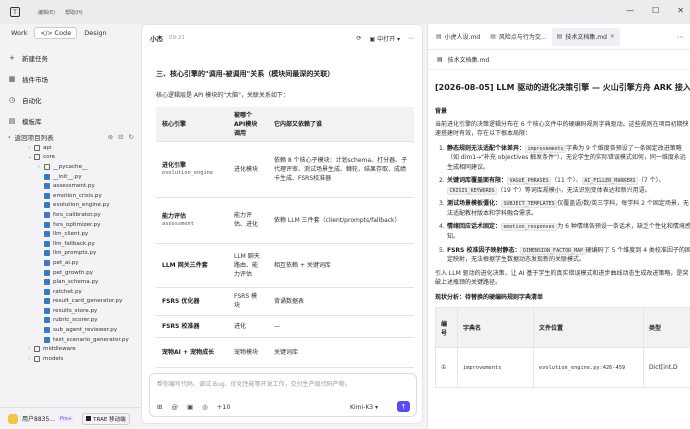 This screenshot has height=429, width=690. Describe the element at coordinates (248, 124) in the screenshot. I see `col-caller: 被哪个 API模块 调用` at that location.